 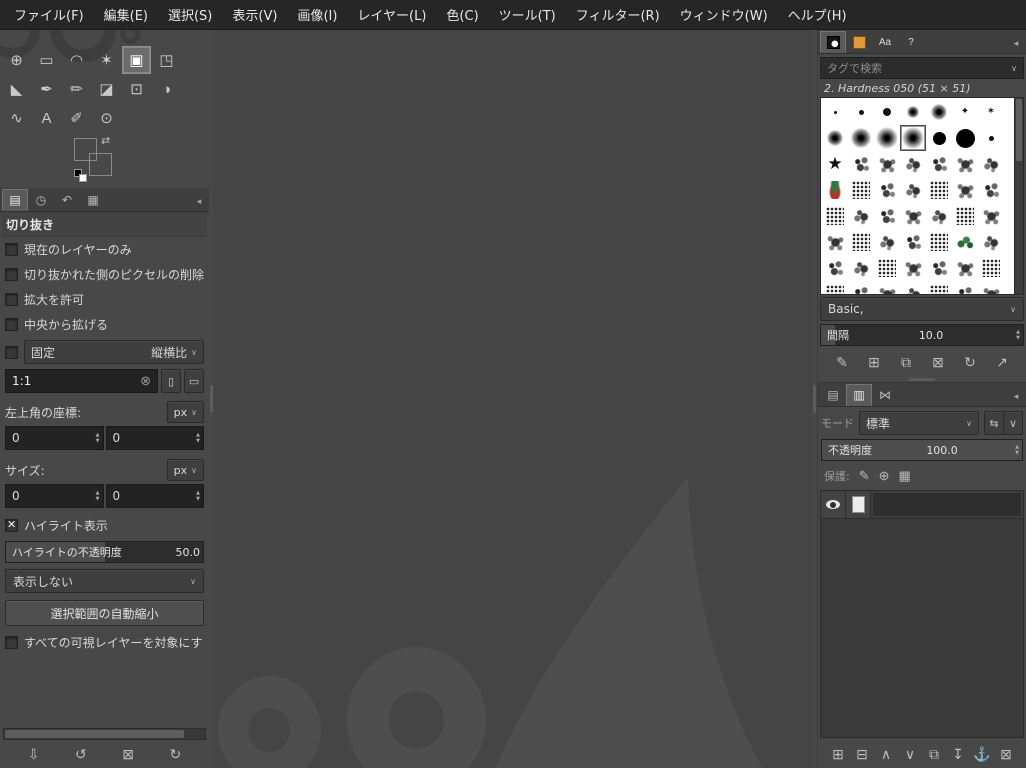 I want to click on menu-item: ファイル(F), so click(x=49, y=14).